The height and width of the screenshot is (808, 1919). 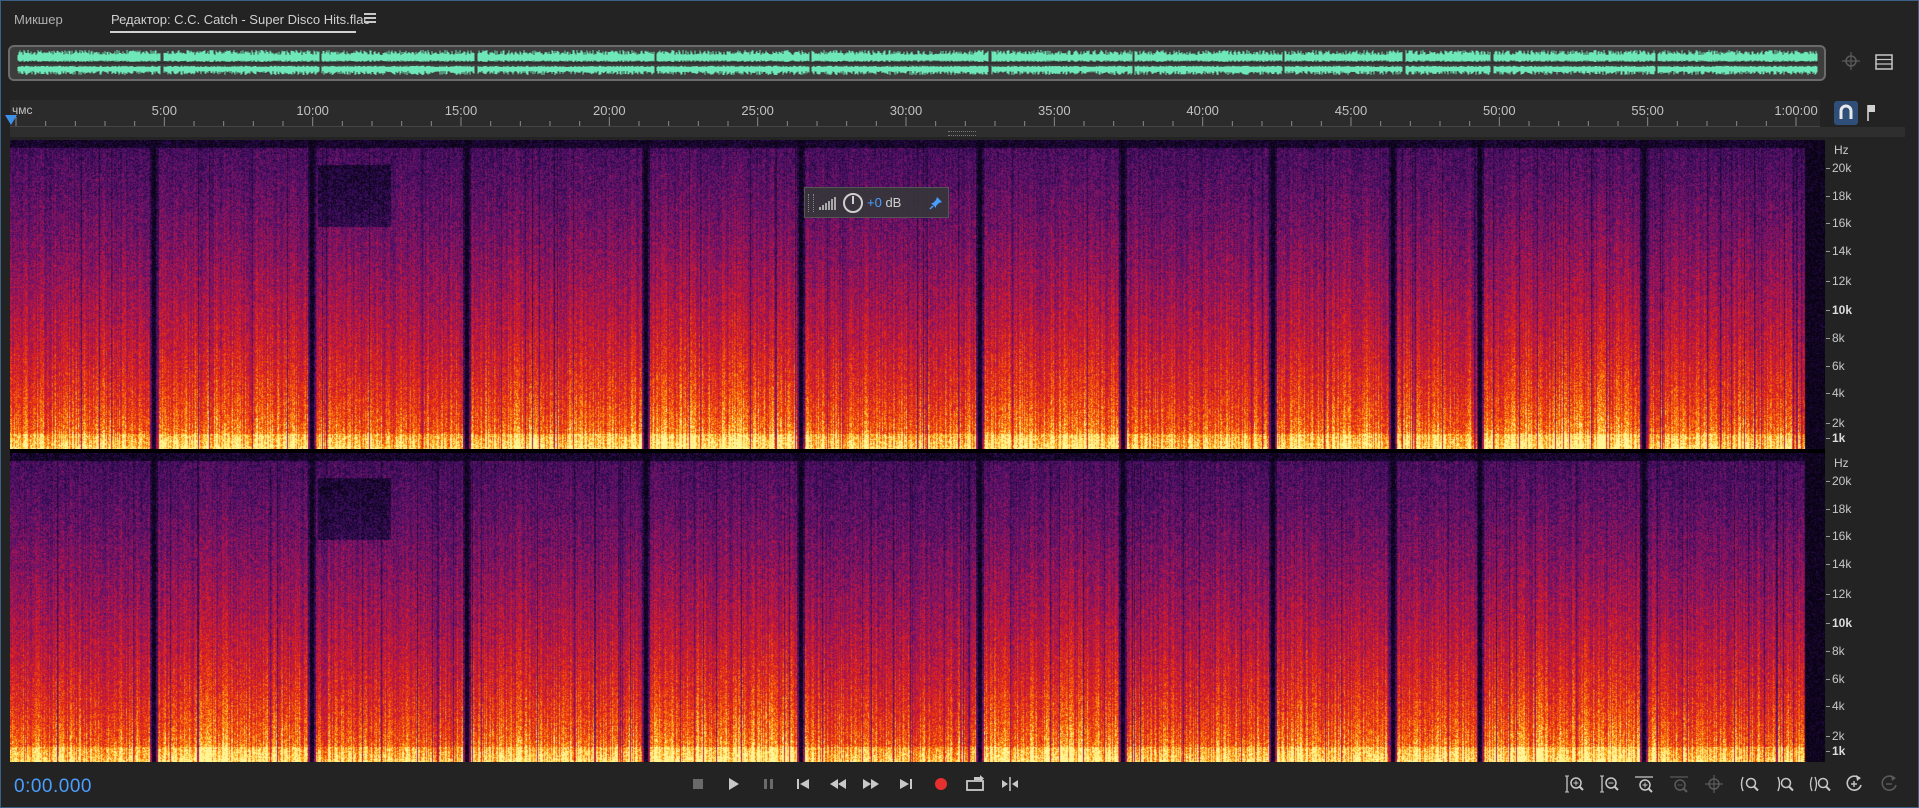 I want to click on overview-waveform, so click(x=917, y=62).